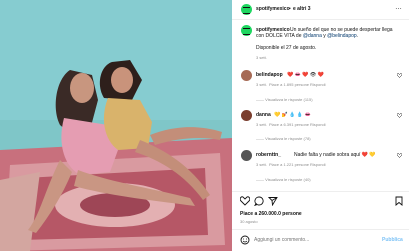  What do you see at coordinates (249, 221) in the screenshot?
I see `post-date: 30 agosto` at bounding box center [249, 221].